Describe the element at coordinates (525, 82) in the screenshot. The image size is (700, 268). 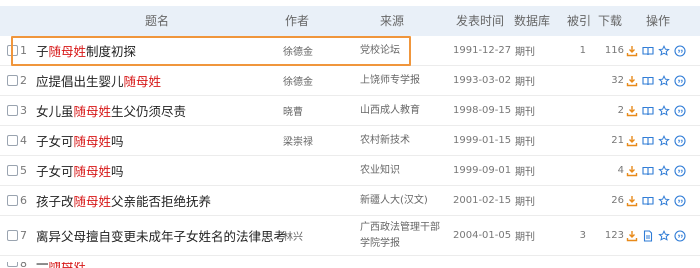
I see `database-type: 期刊` at that location.